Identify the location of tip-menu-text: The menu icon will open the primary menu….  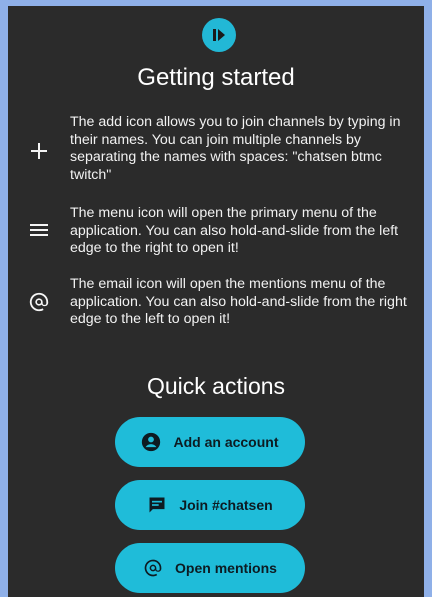
(234, 231).